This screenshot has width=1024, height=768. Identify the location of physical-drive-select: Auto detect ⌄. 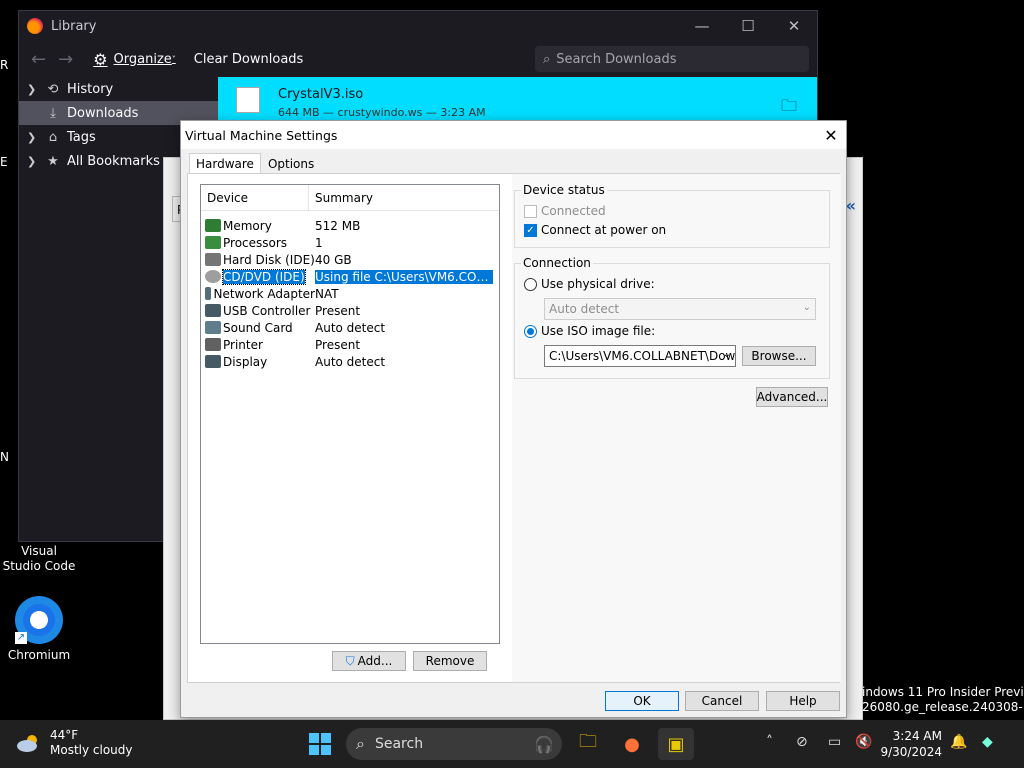
(680, 309).